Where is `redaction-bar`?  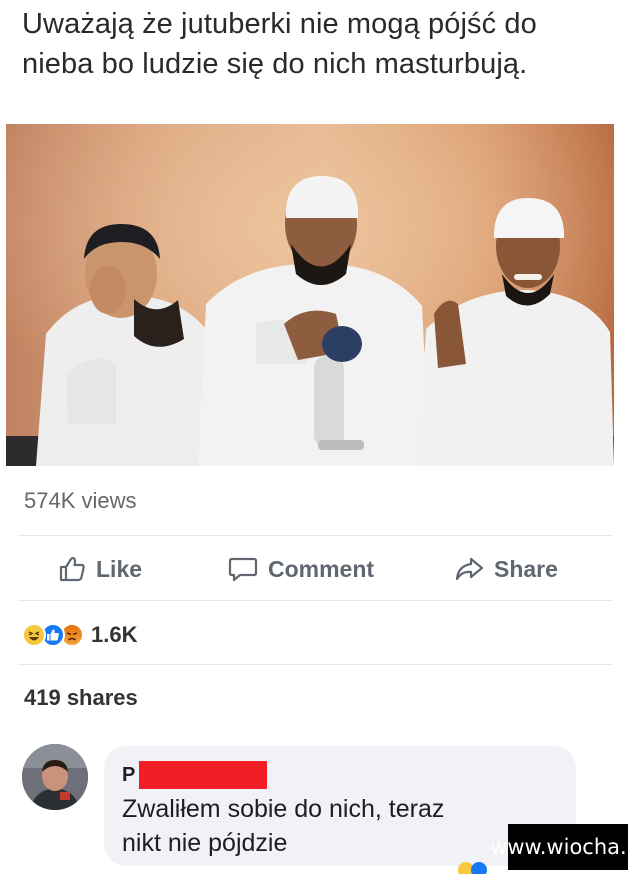
redaction-bar is located at coordinates (203, 775).